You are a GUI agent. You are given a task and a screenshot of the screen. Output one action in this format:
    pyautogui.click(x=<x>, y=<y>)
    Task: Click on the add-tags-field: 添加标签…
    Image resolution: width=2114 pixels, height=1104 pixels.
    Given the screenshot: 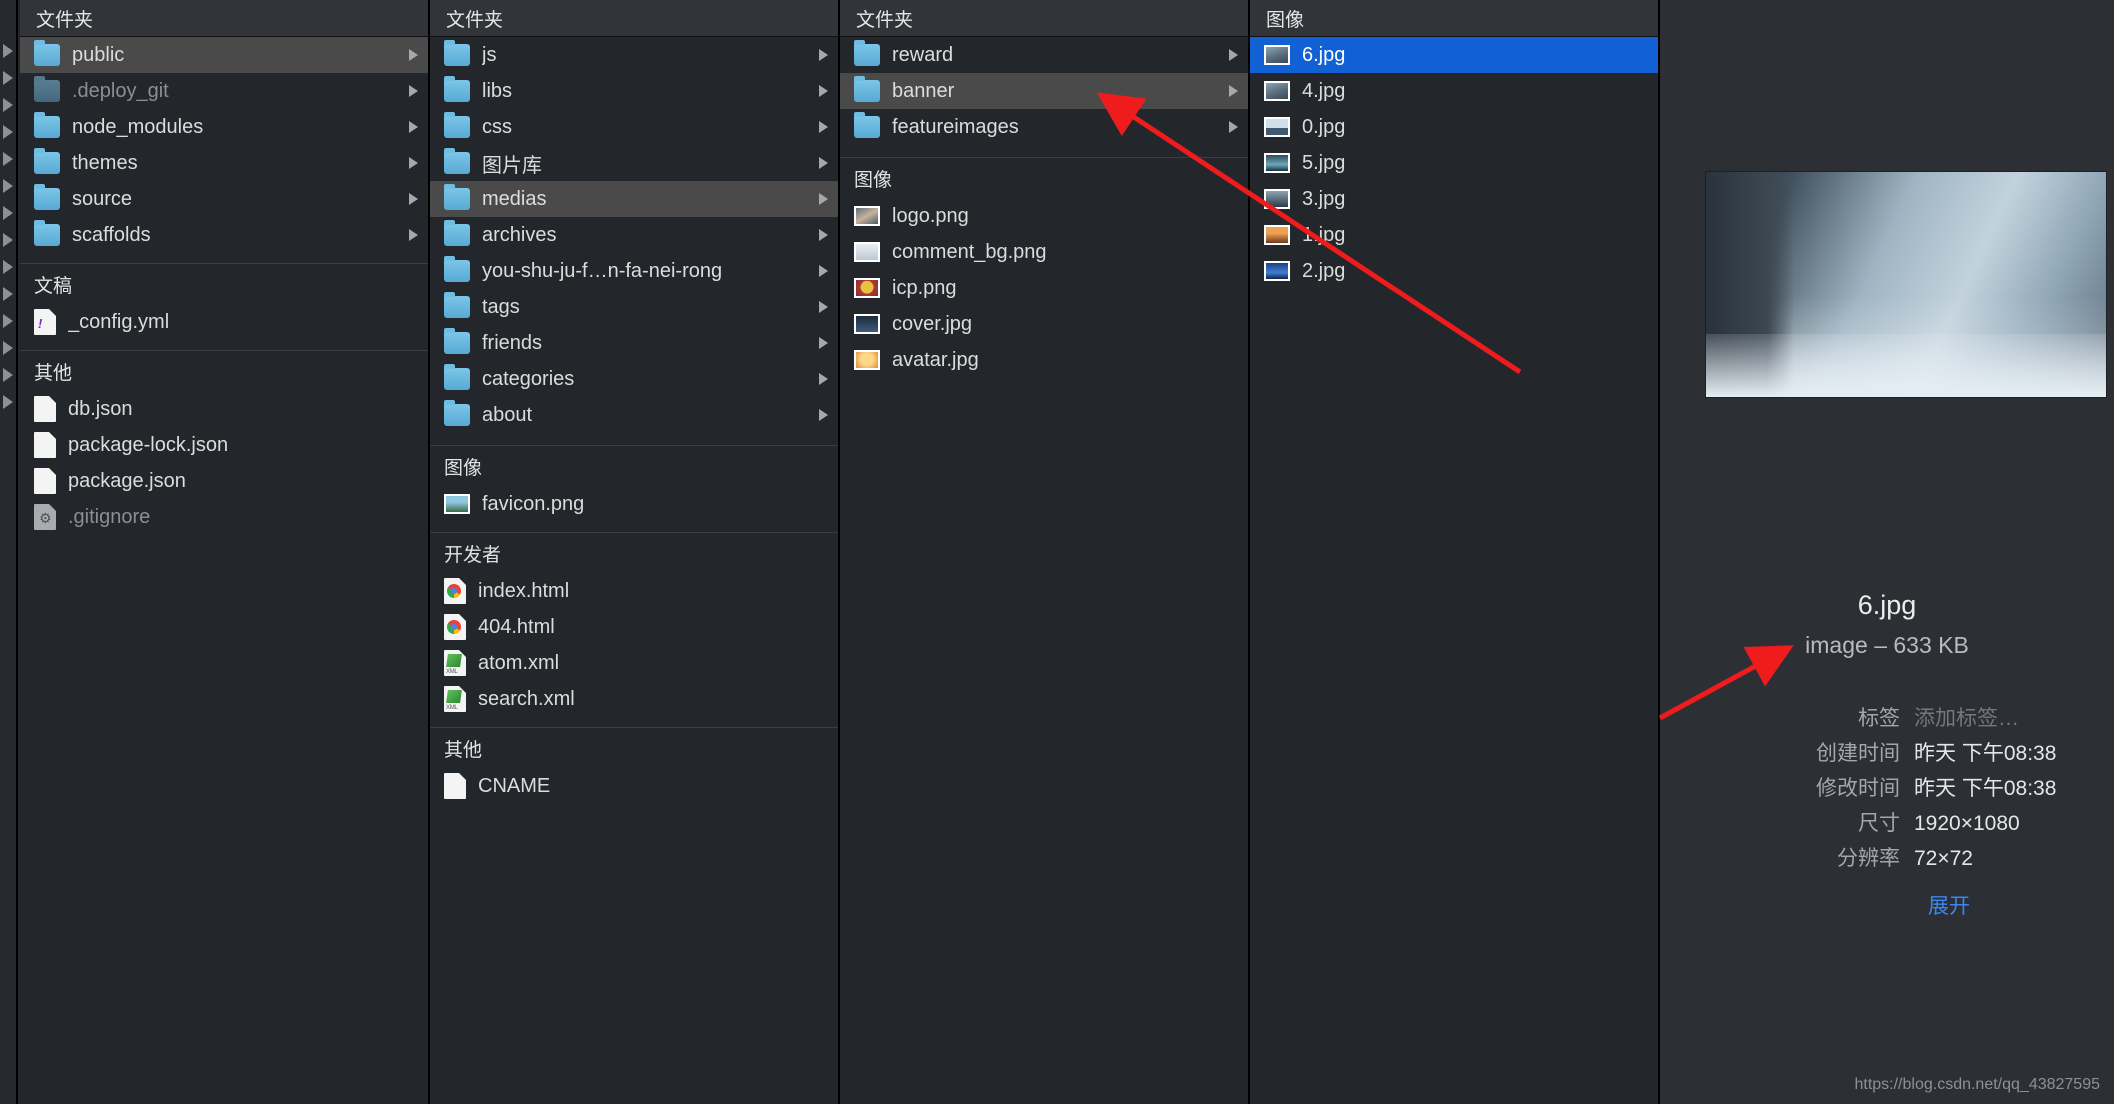 What is the action you would take?
    pyautogui.click(x=1966, y=719)
    